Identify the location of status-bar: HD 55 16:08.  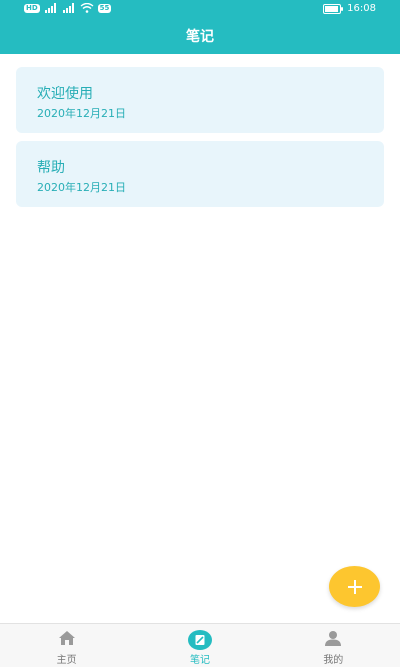
(200, 10).